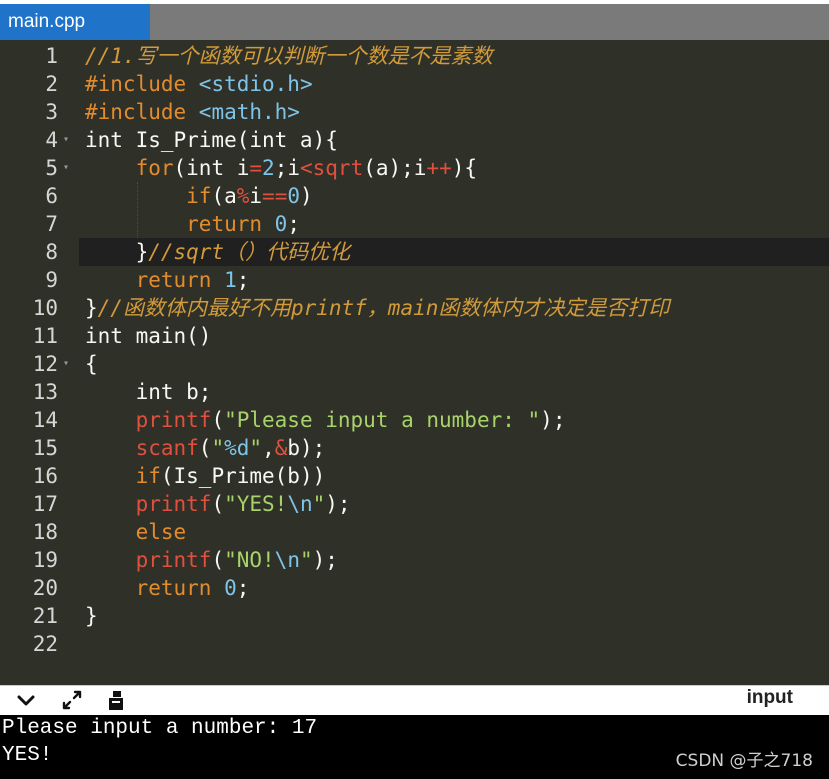 The image size is (829, 779). I want to click on code-line: if(a%i==0), so click(199, 196).